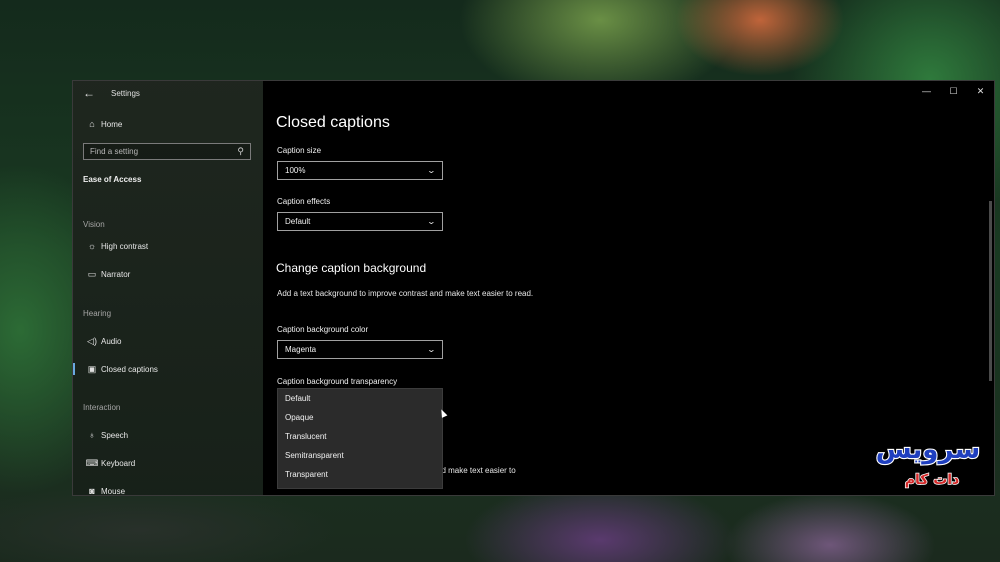 The image size is (1000, 562). What do you see at coordinates (92, 368) in the screenshot?
I see `cc-icon: ▣` at bounding box center [92, 368].